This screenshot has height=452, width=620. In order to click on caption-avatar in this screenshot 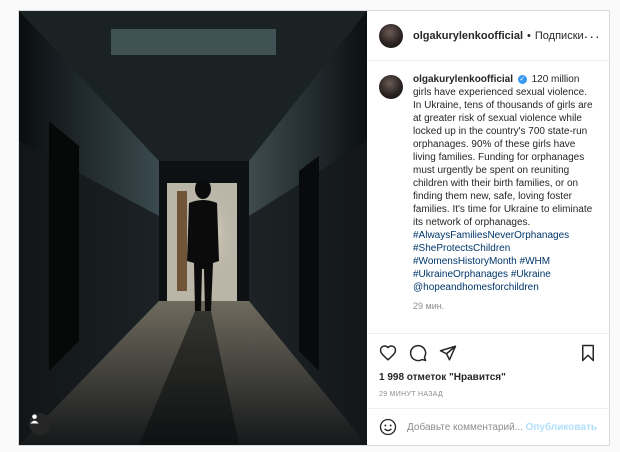, I will do `click(391, 87)`.